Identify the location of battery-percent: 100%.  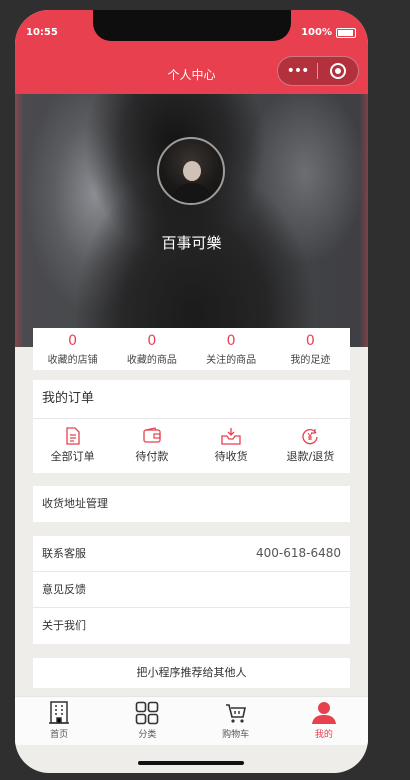
(316, 32).